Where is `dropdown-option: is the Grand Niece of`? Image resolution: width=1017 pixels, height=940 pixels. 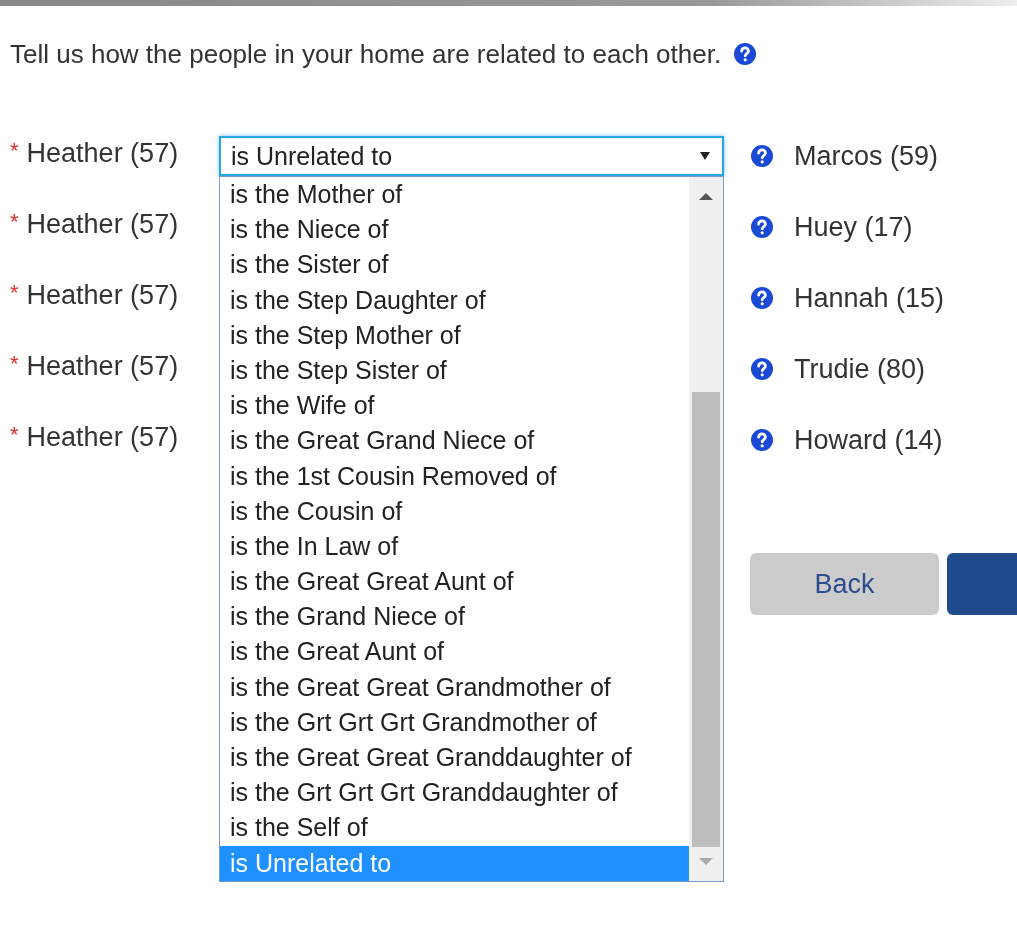
dropdown-option: is the Grand Niece of is located at coordinates (454, 617).